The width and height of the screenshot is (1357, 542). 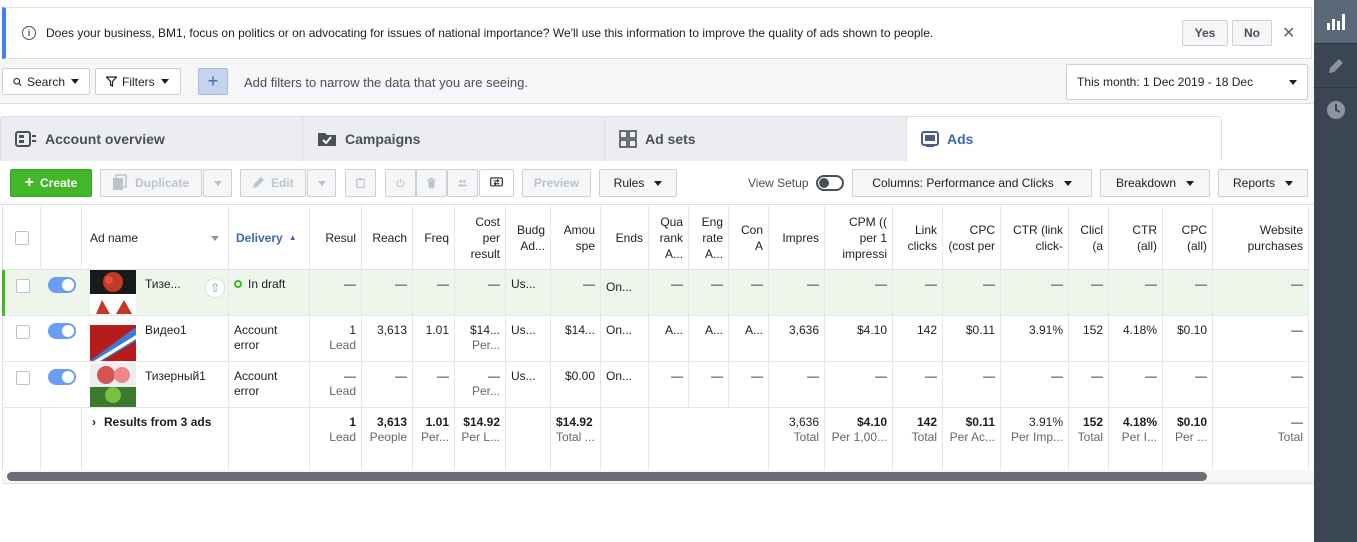 What do you see at coordinates (1335, 21) in the screenshot?
I see `charts-button` at bounding box center [1335, 21].